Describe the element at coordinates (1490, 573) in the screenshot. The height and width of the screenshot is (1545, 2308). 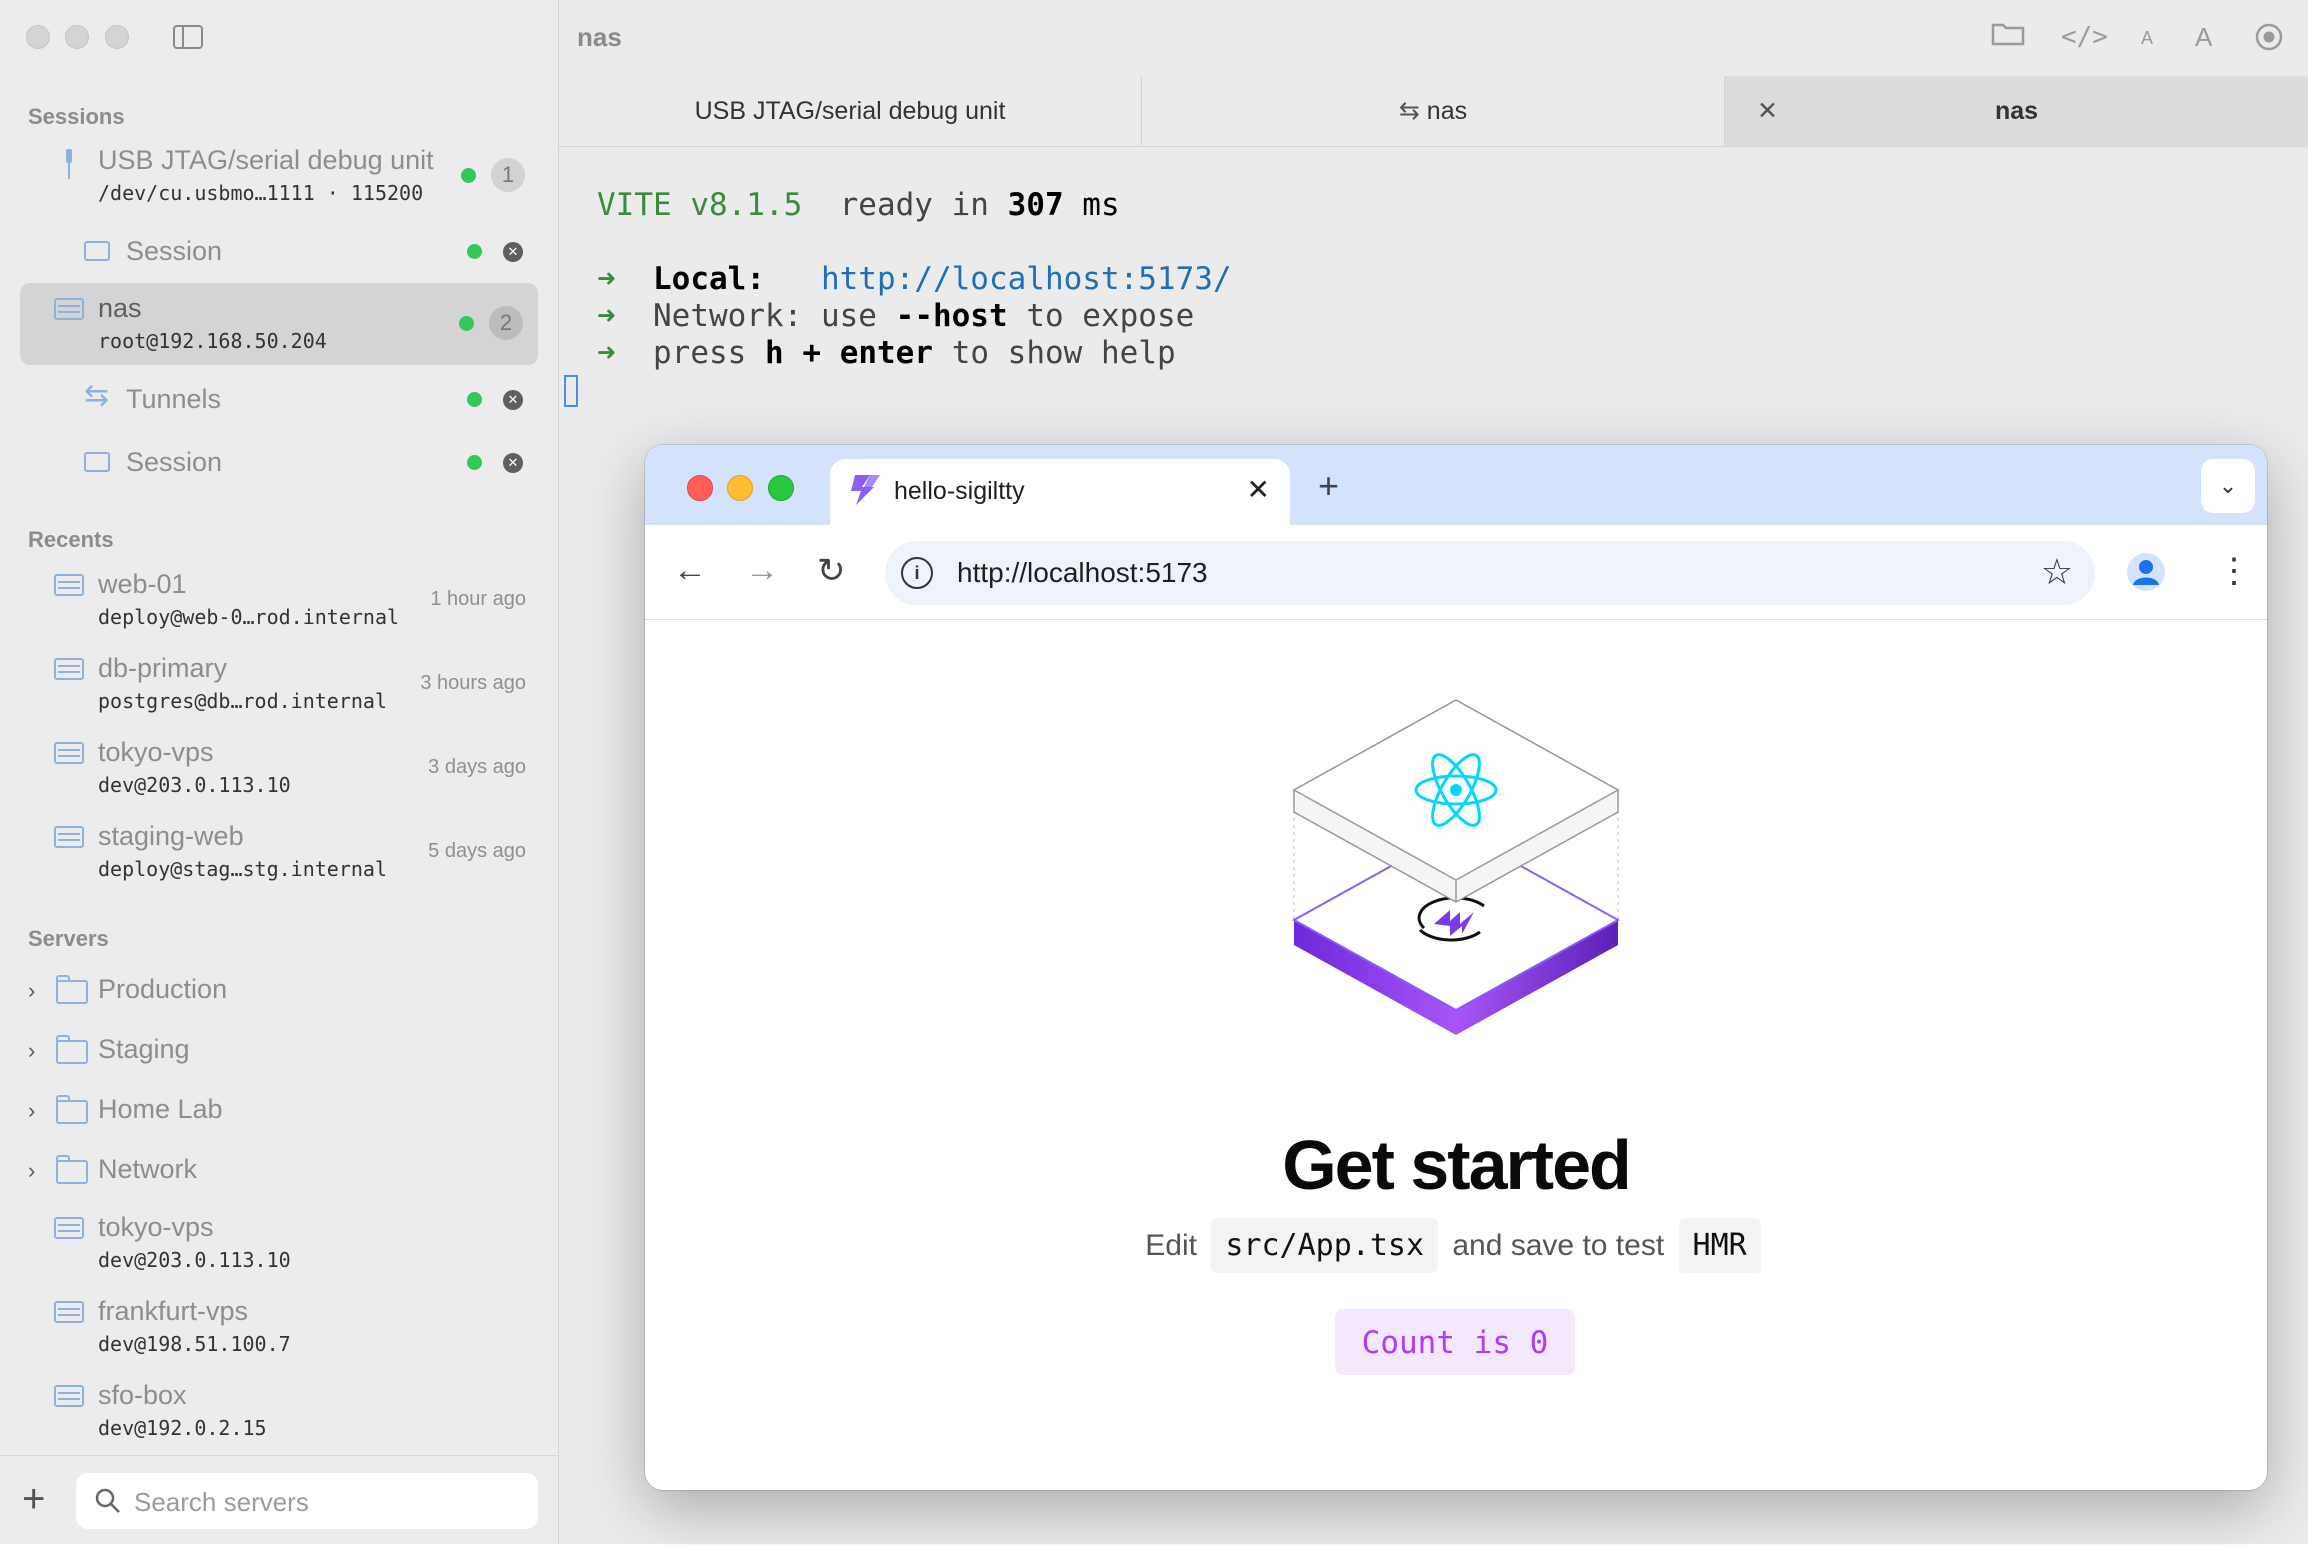
I see `address-bar: i http://localhost:5173 ☆` at that location.